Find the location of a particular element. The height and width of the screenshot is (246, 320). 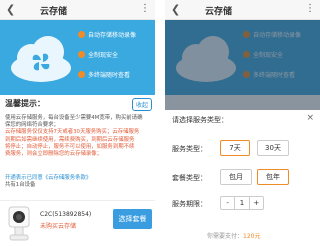

divider is located at coordinates (160, 123).